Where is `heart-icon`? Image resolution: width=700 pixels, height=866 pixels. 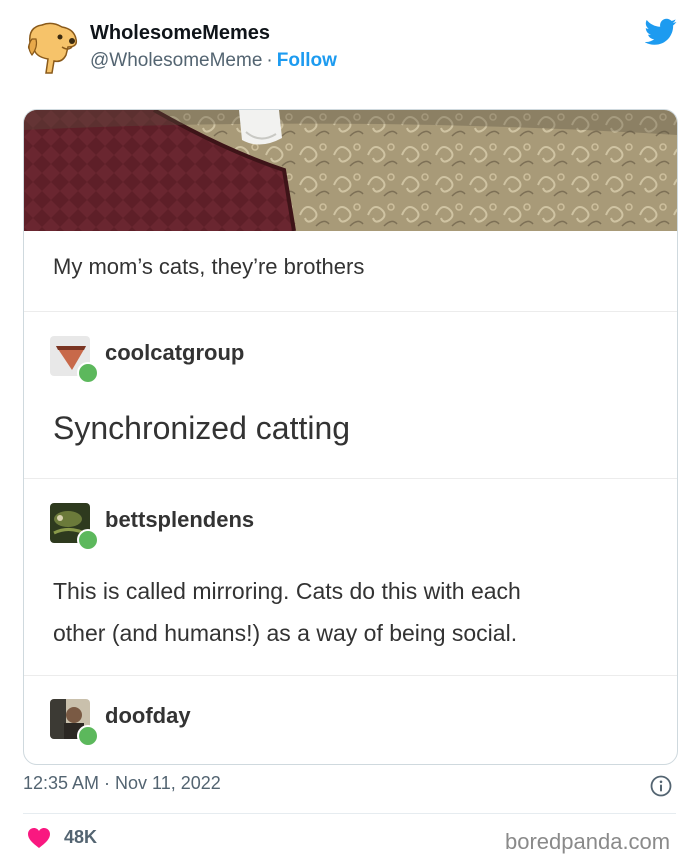
heart-icon is located at coordinates (39, 838).